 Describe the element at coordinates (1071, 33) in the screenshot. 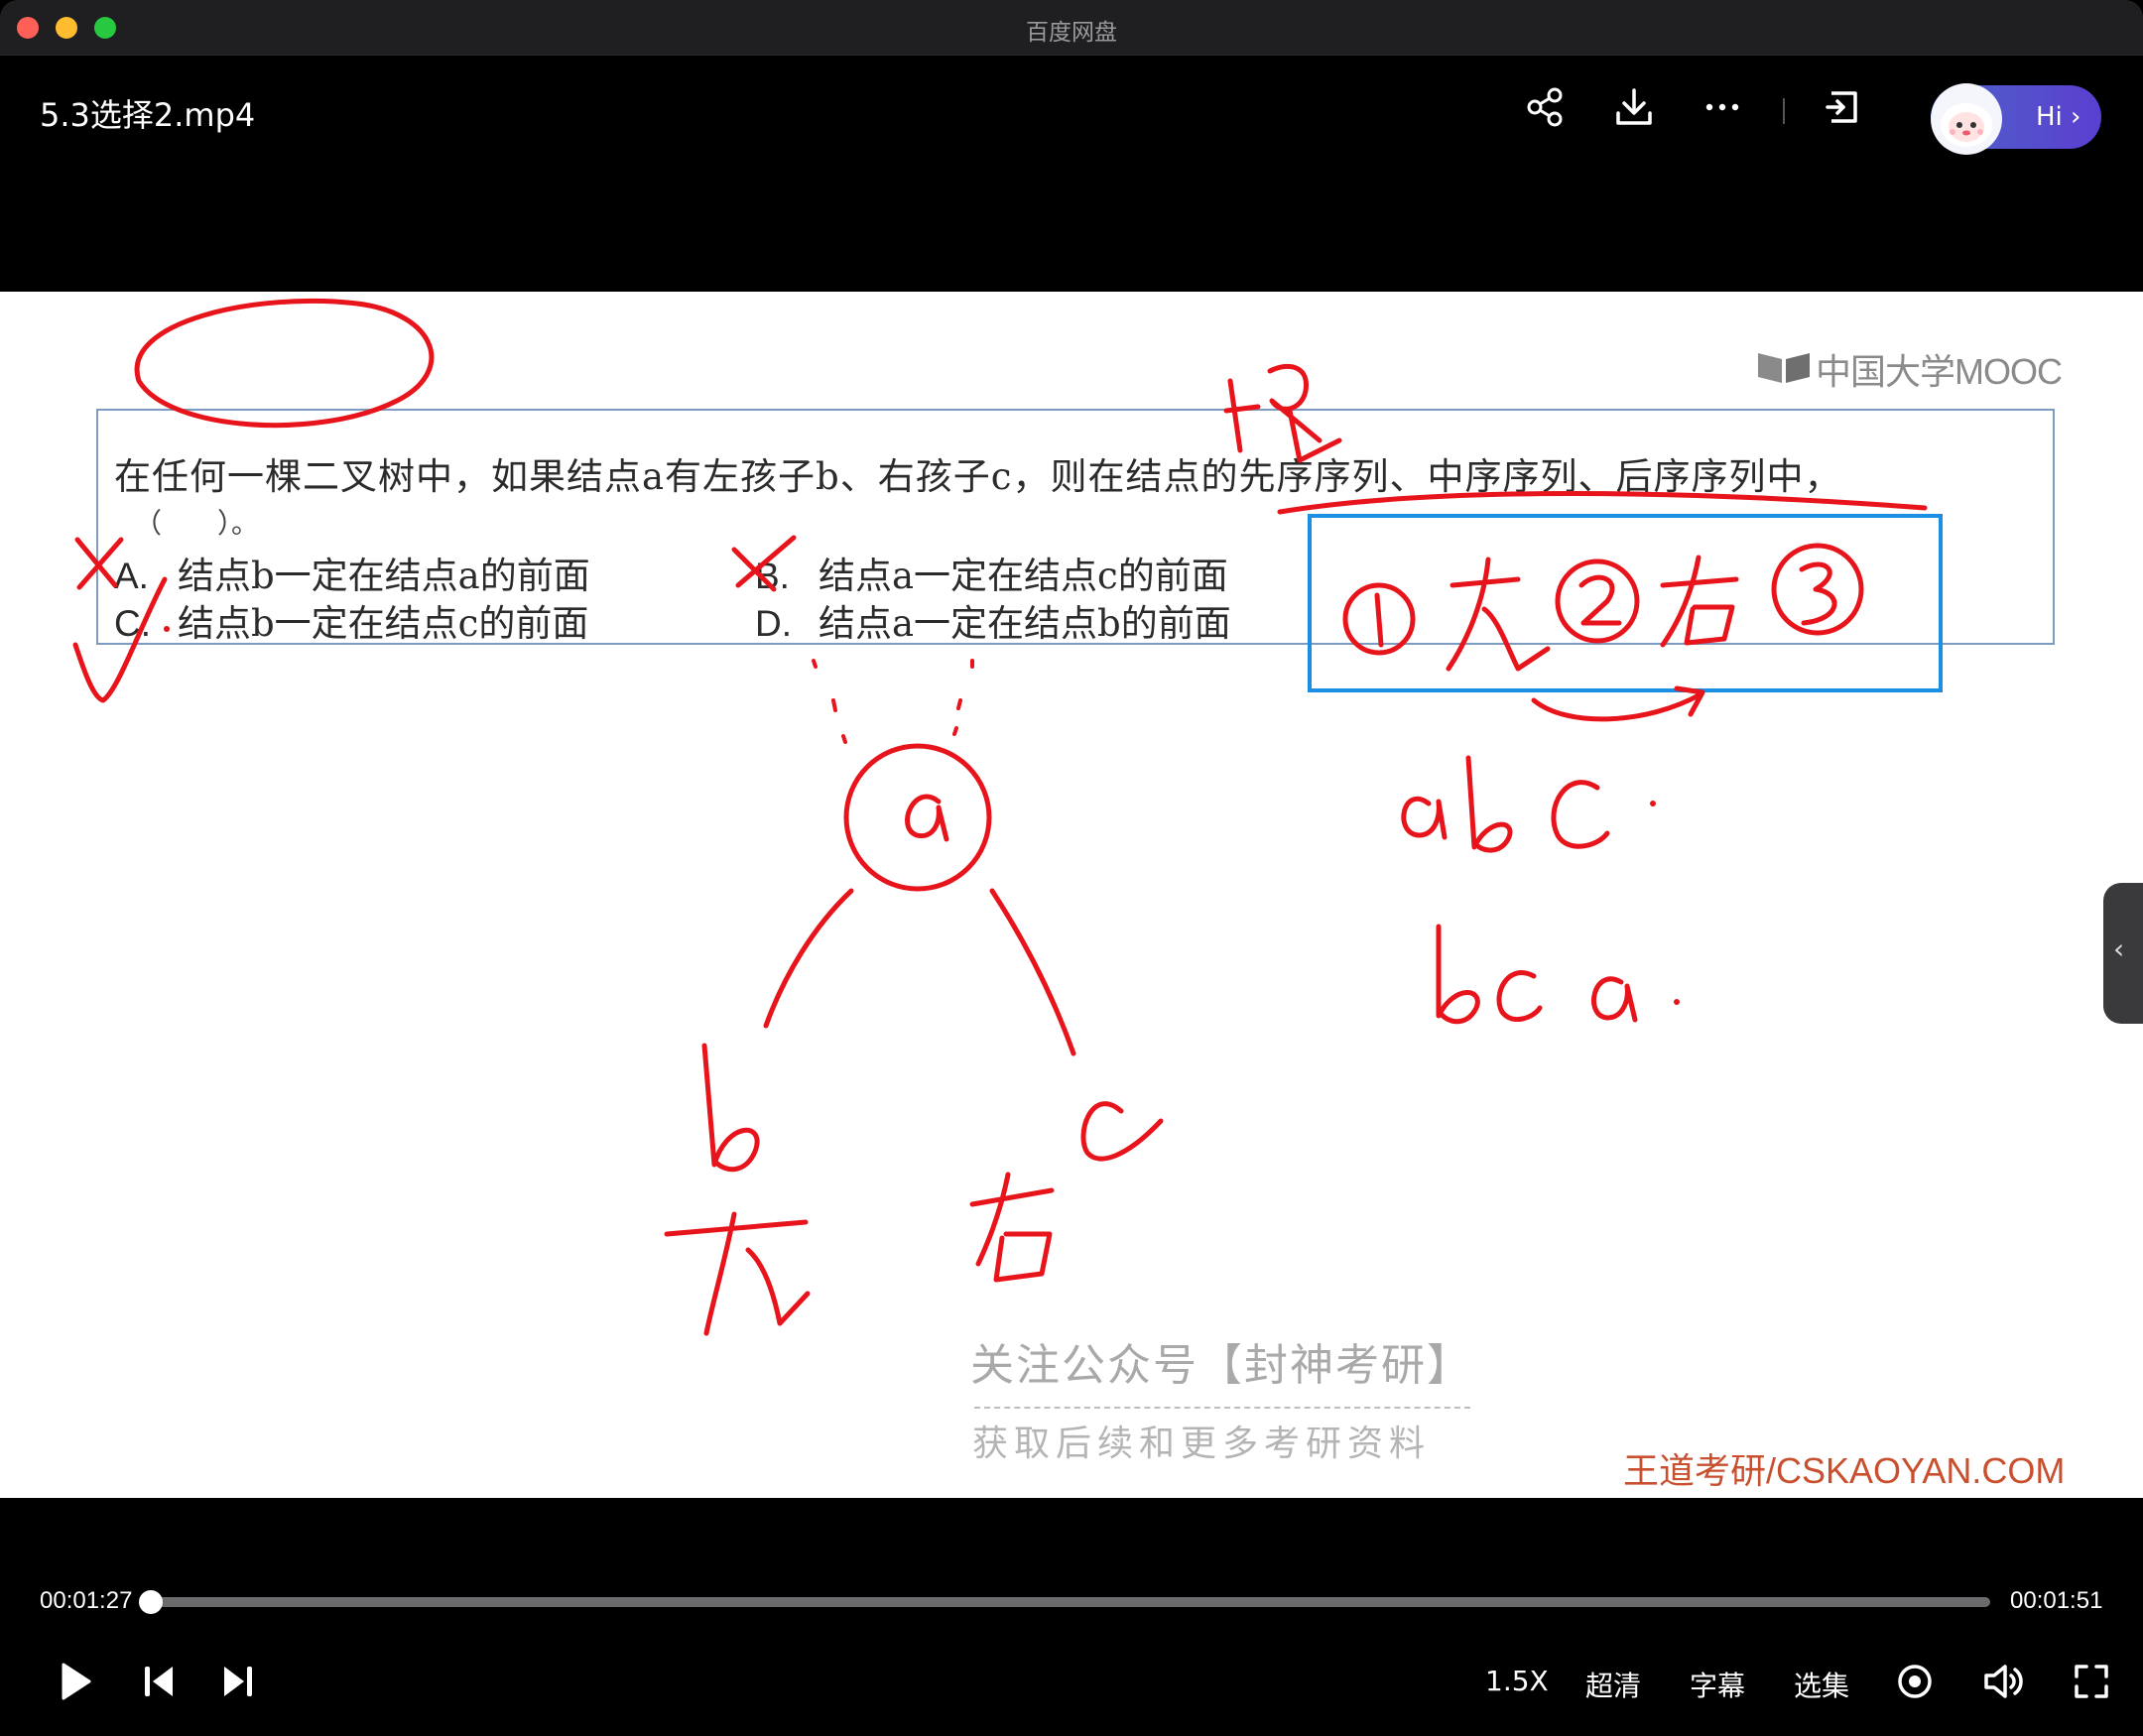

I see `app-title: 百度网盘` at that location.